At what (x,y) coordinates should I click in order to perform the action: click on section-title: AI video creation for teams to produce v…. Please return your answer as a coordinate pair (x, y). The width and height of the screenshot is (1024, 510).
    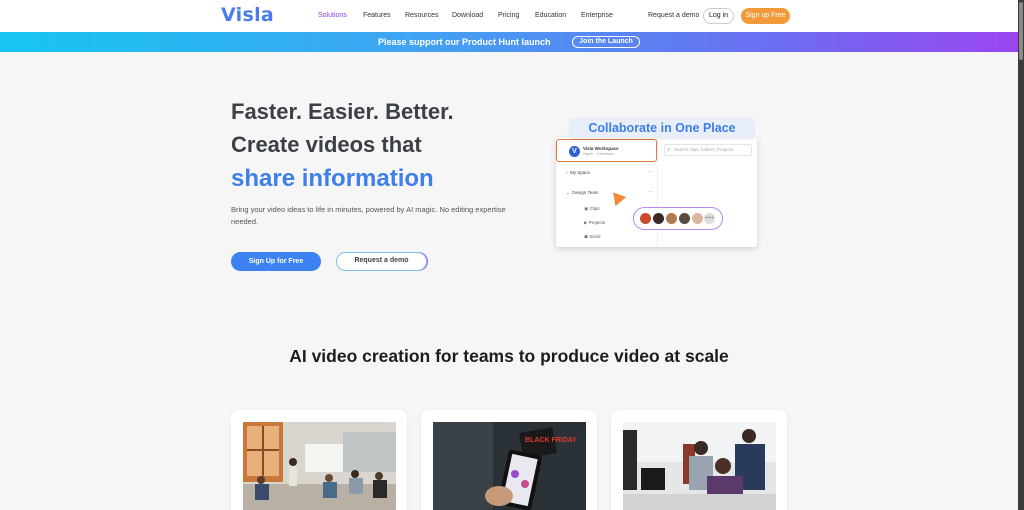
    Looking at the image, I should click on (509, 356).